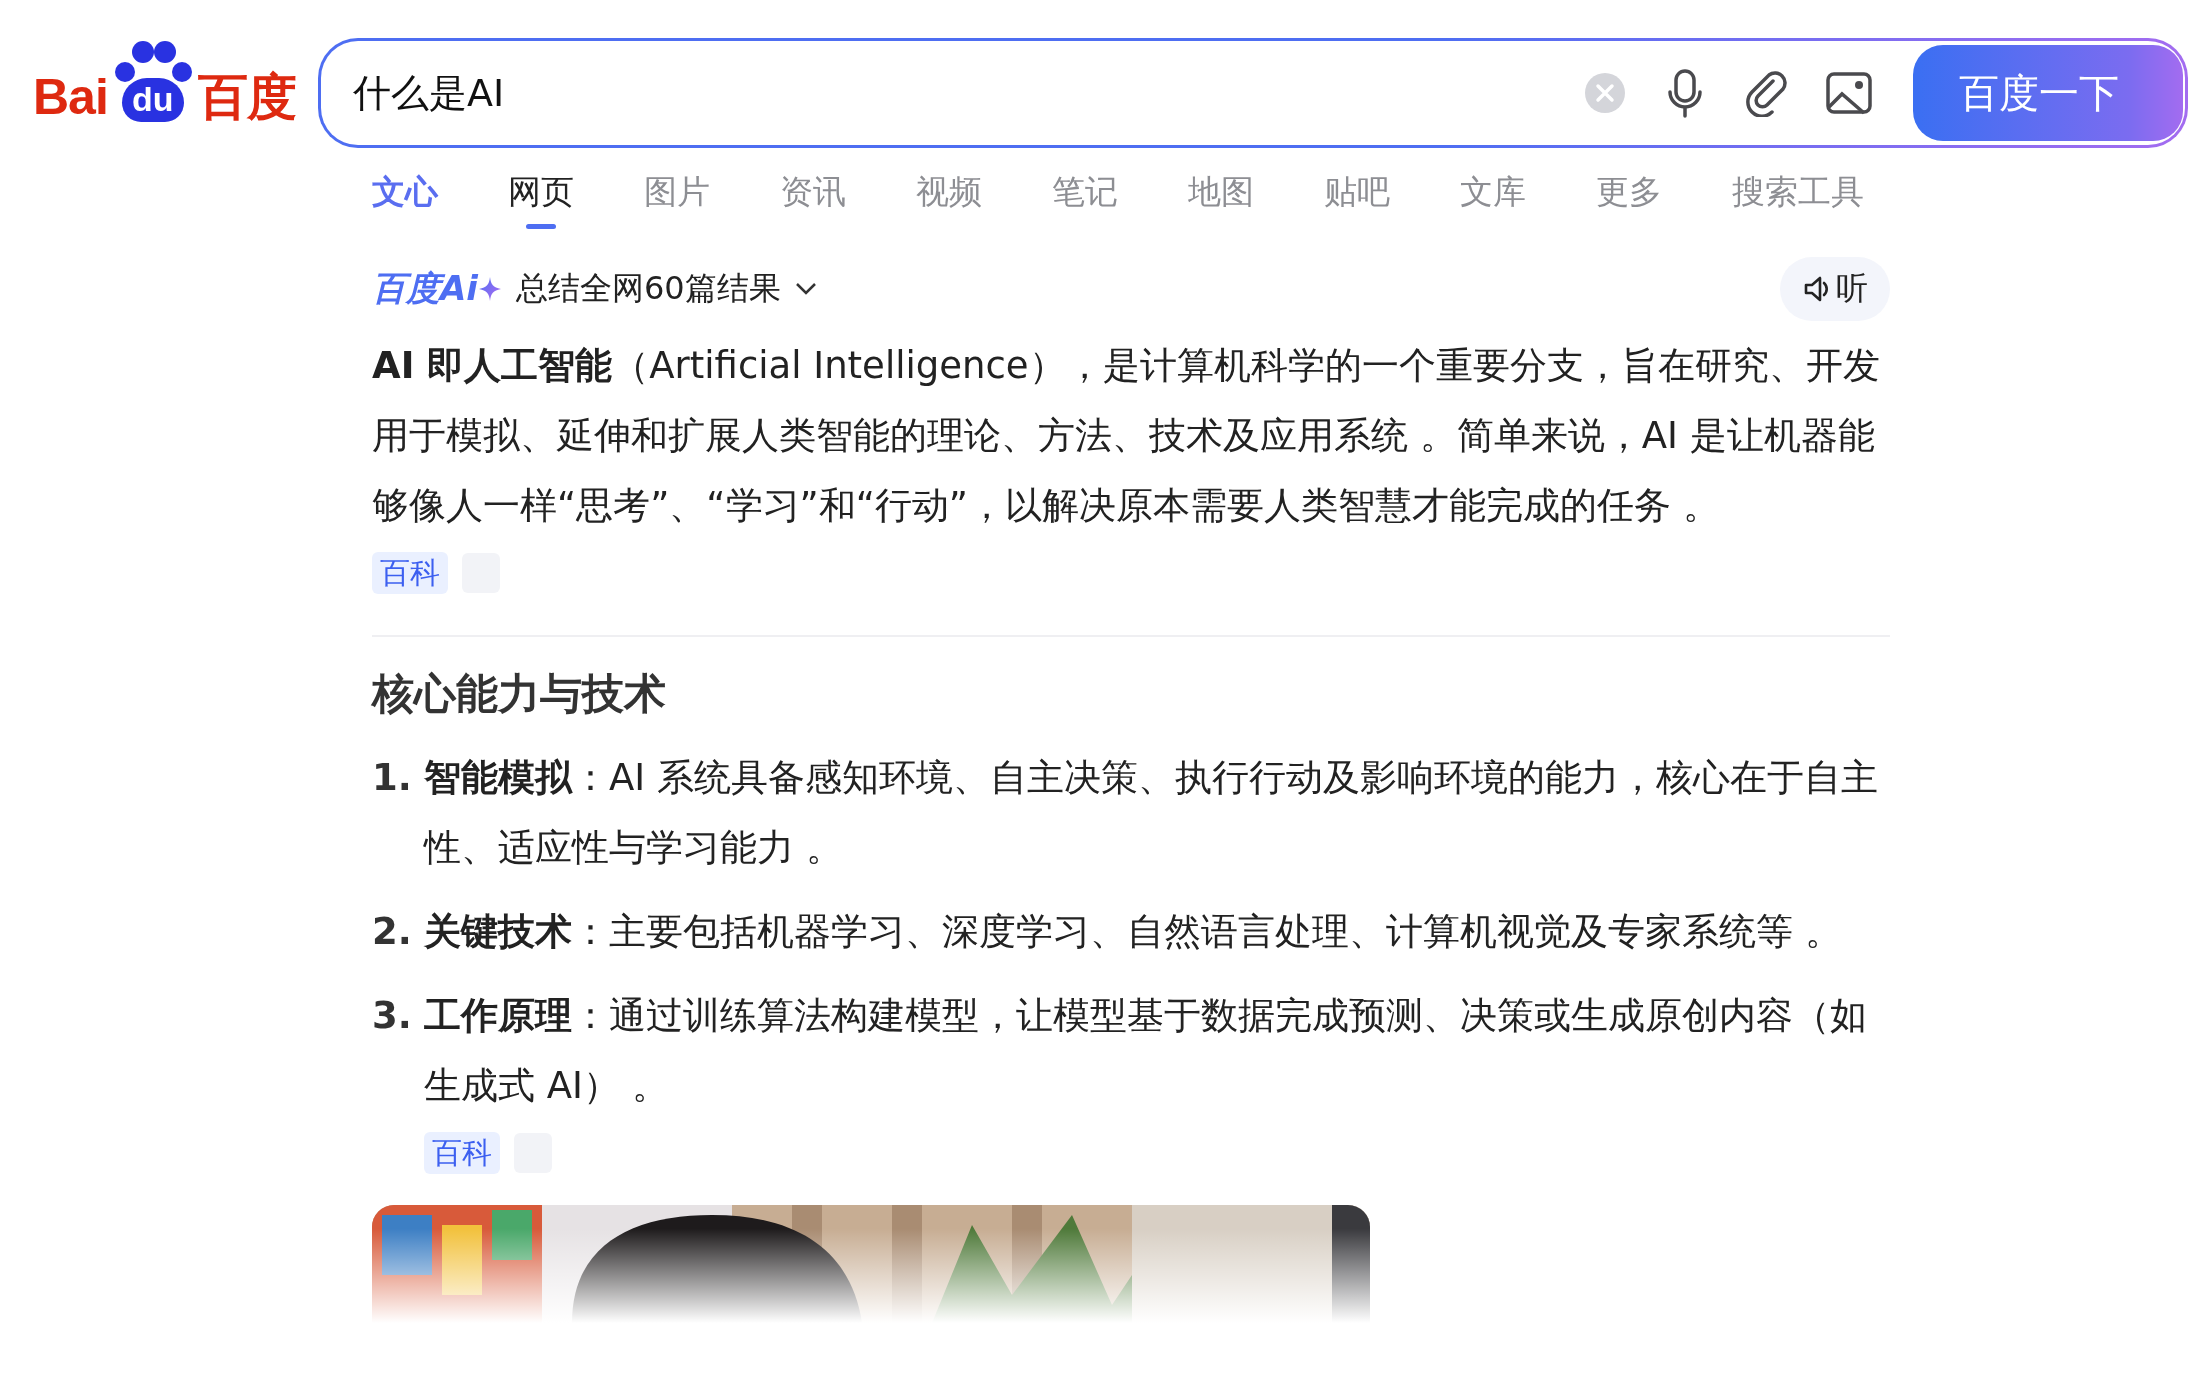 The height and width of the screenshot is (1388, 2188). Describe the element at coordinates (805, 289) in the screenshot. I see `chevron-down-icon` at that location.